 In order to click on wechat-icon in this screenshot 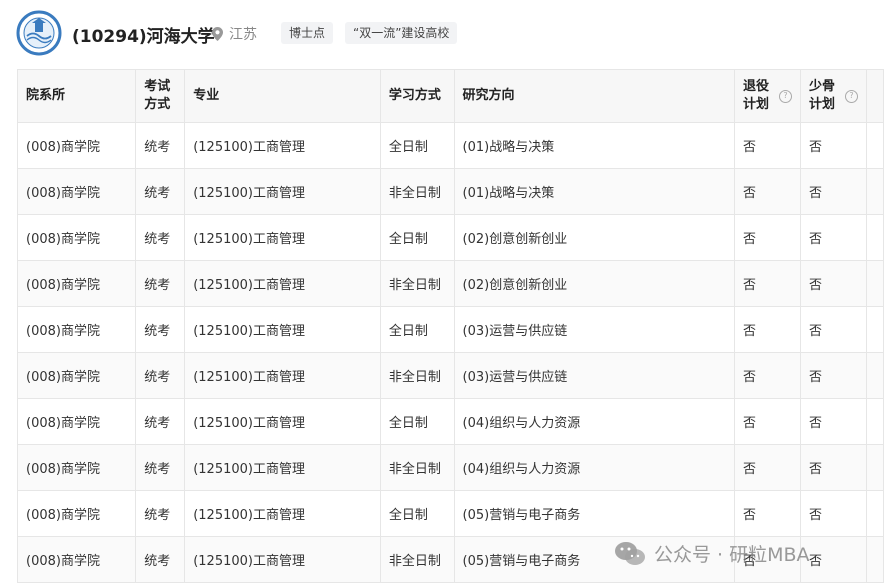, I will do `click(630, 553)`.